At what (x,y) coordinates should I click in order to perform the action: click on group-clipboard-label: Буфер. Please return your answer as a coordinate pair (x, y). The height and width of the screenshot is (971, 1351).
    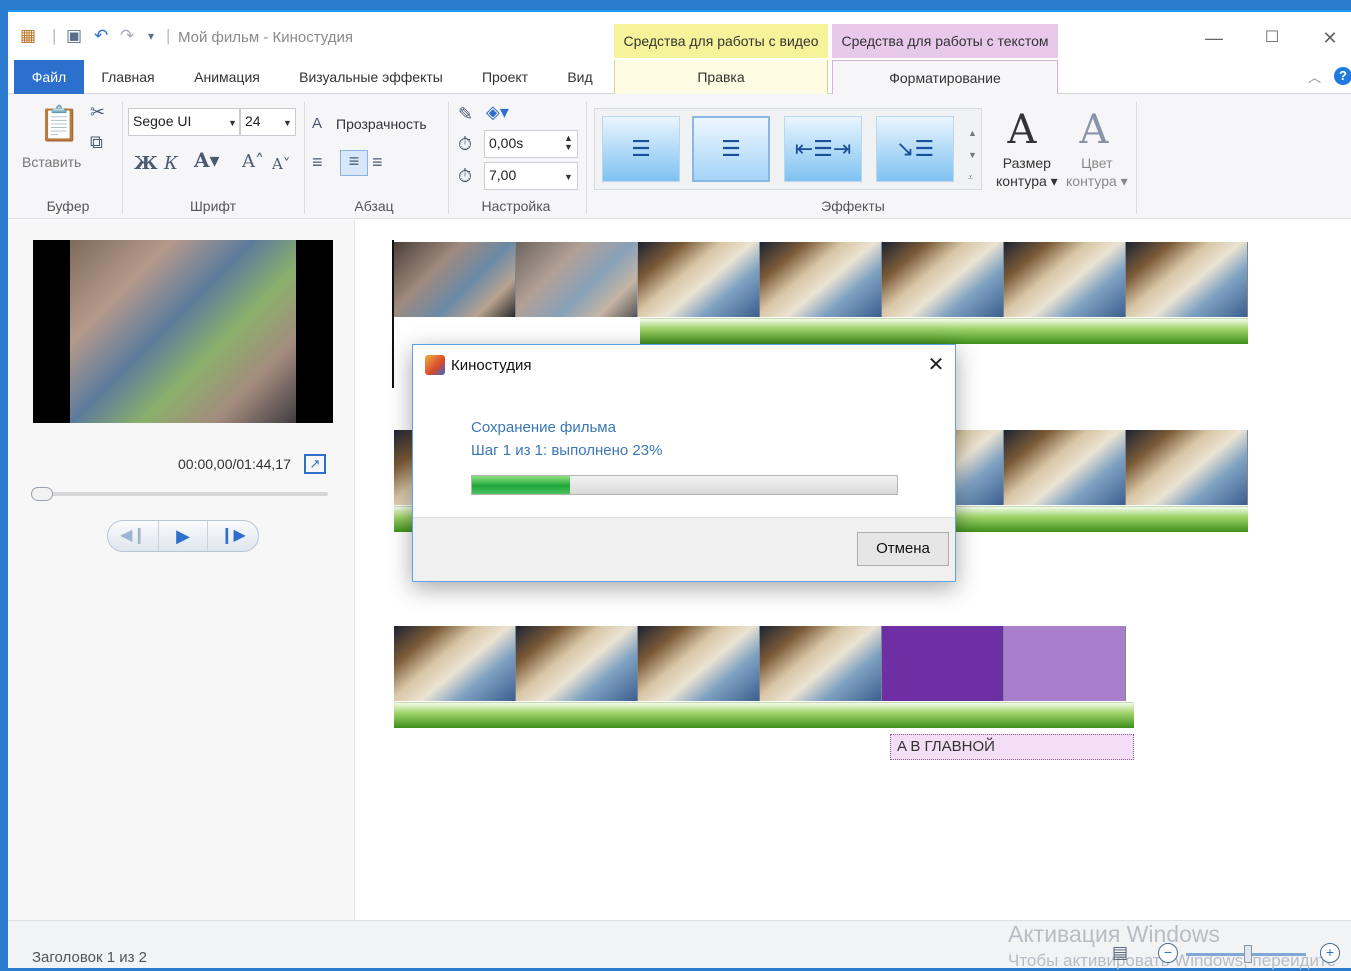
    Looking at the image, I should click on (68, 206).